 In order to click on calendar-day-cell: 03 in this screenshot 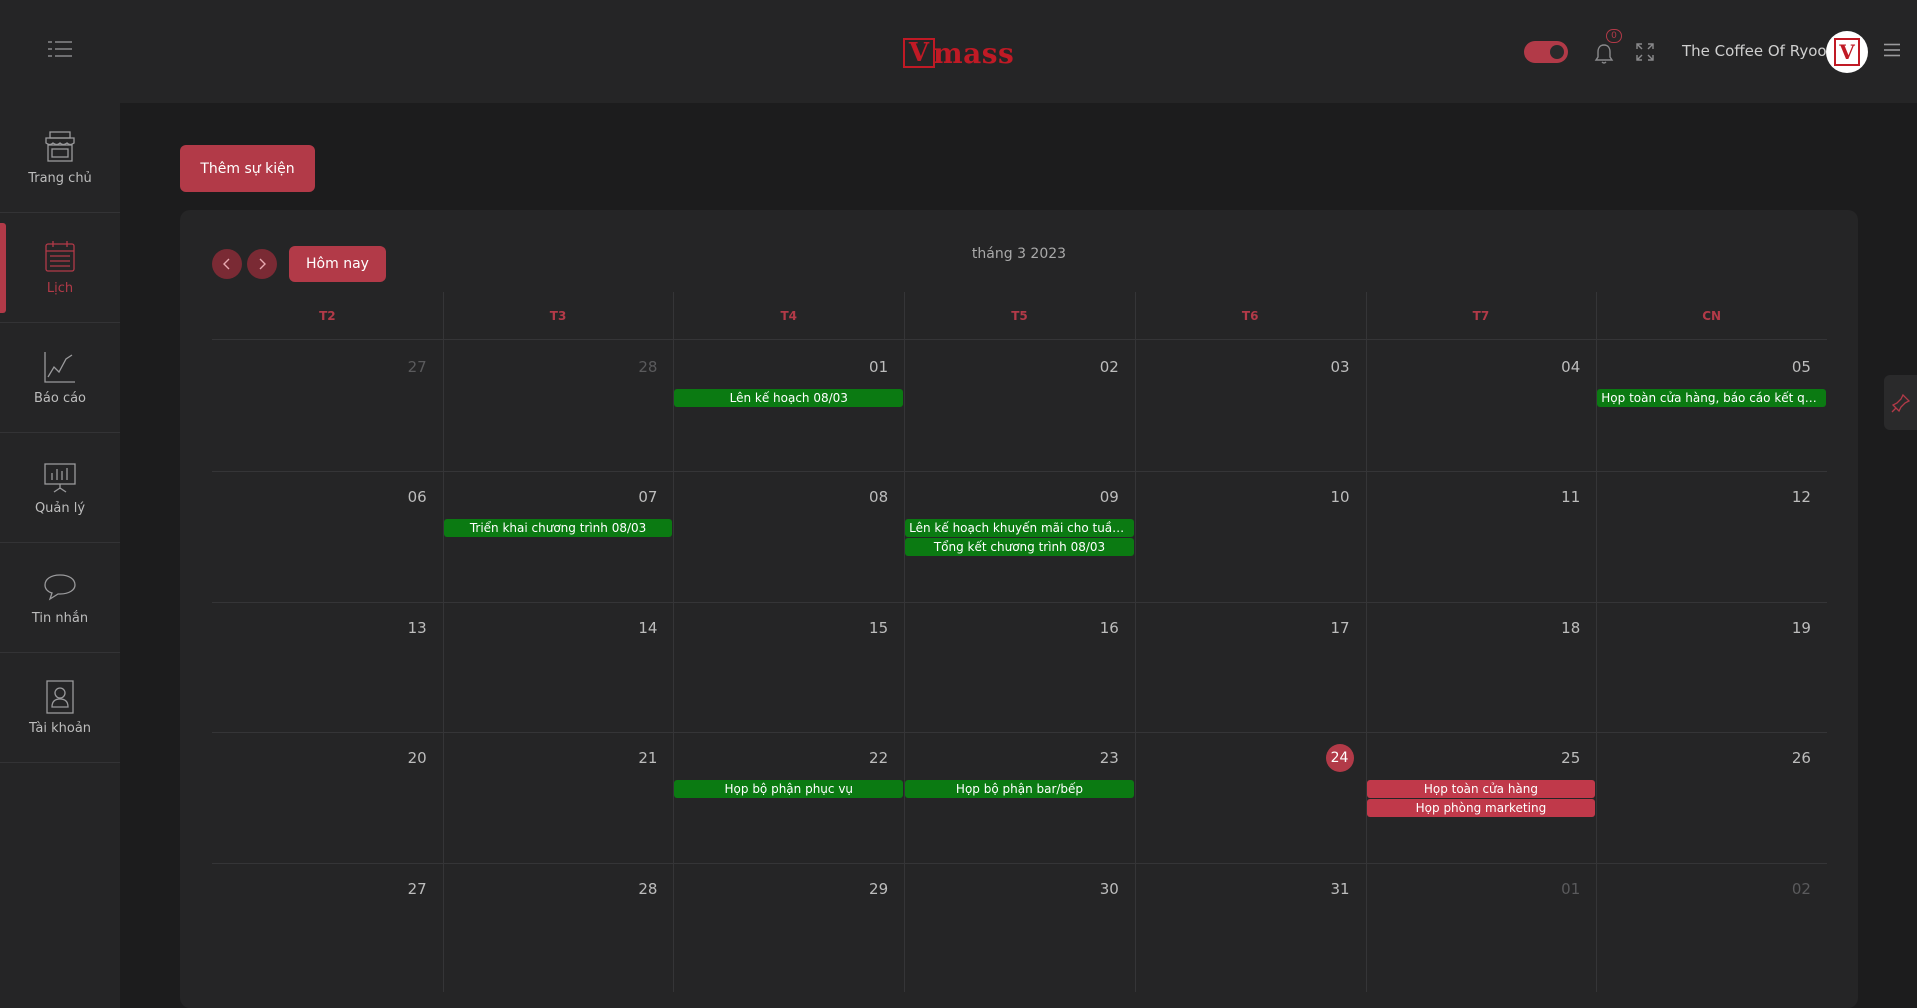, I will do `click(1250, 406)`.